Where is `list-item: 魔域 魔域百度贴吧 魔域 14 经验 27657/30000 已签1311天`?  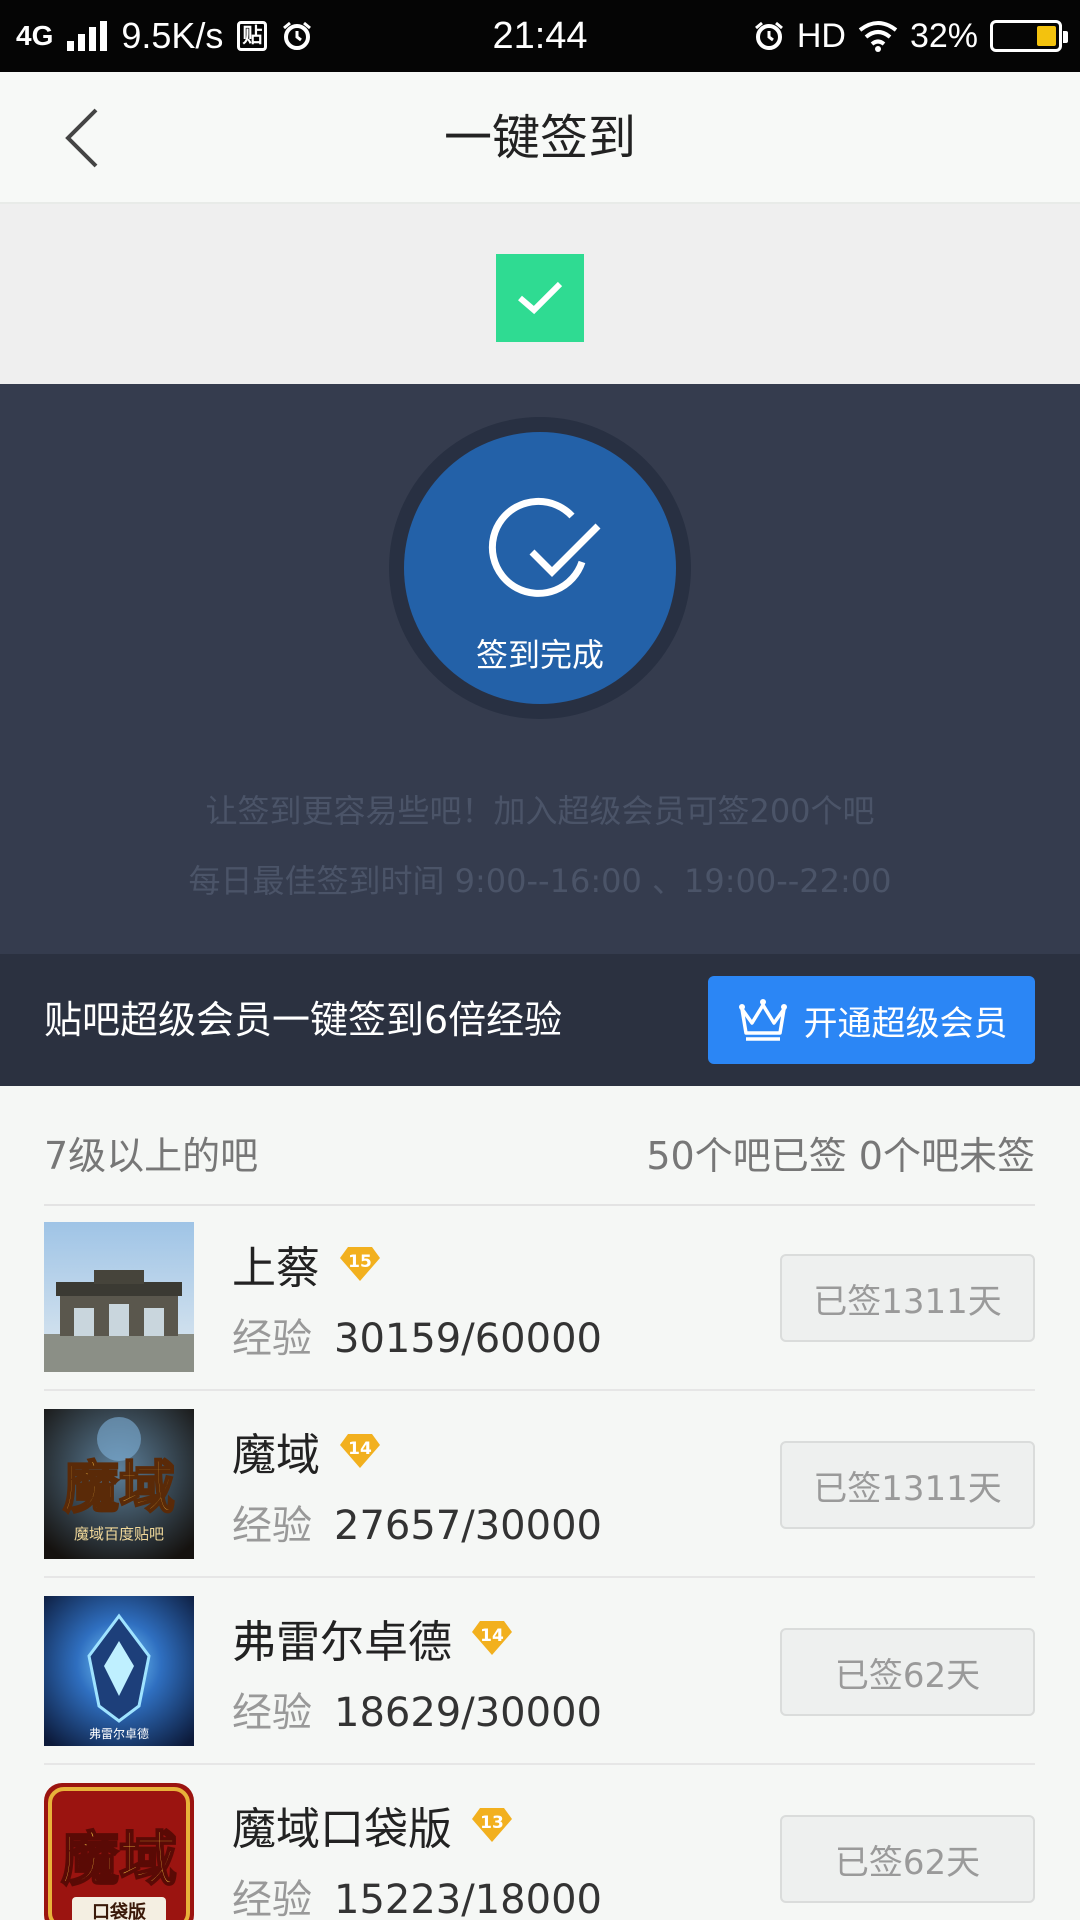 list-item: 魔域 魔域百度贴吧 魔域 14 经验 27657/30000 已签1311天 is located at coordinates (540, 1484).